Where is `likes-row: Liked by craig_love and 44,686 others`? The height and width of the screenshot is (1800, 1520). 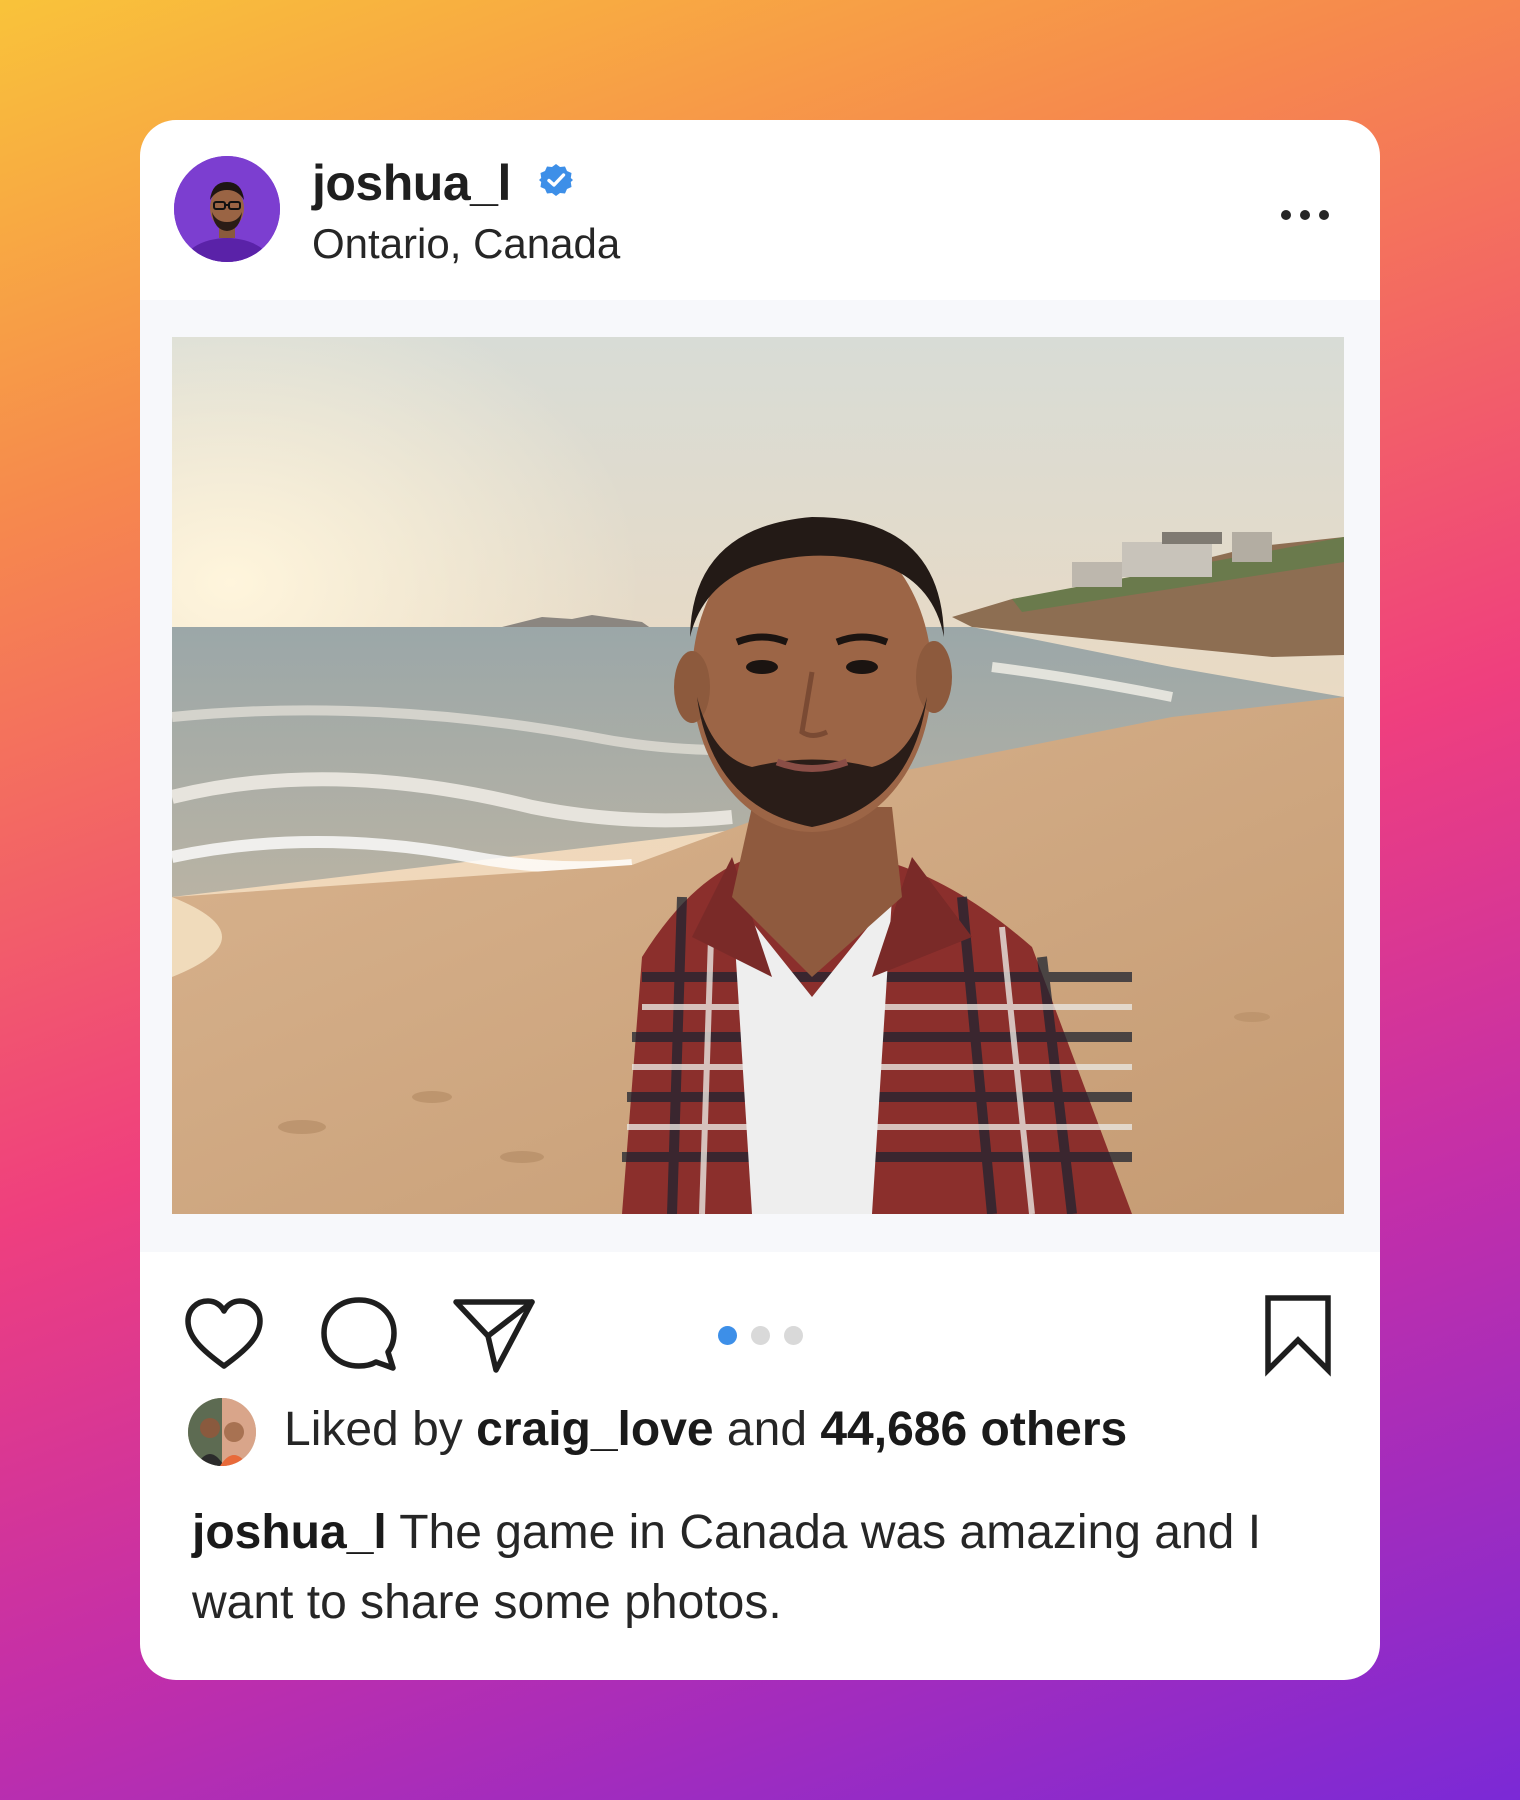 likes-row: Liked by craig_love and 44,686 others is located at coordinates (768, 1431).